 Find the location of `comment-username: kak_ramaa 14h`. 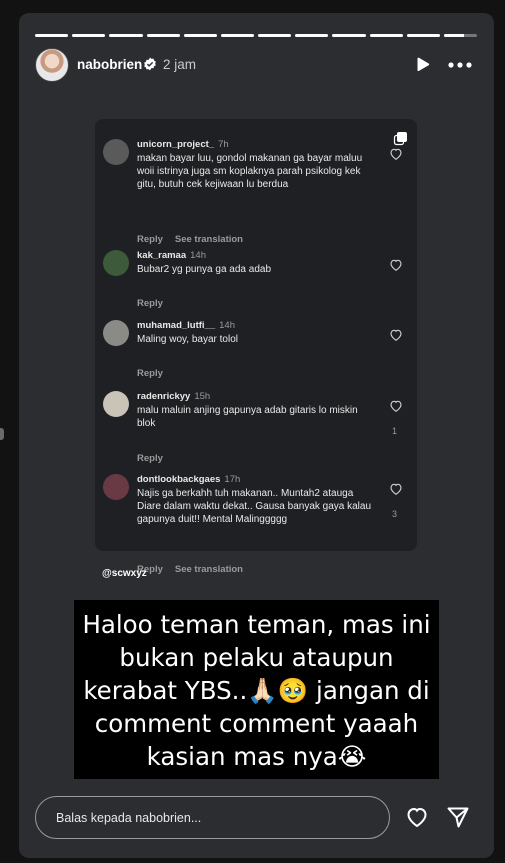

comment-username: kak_ramaa 14h is located at coordinates (171, 255).